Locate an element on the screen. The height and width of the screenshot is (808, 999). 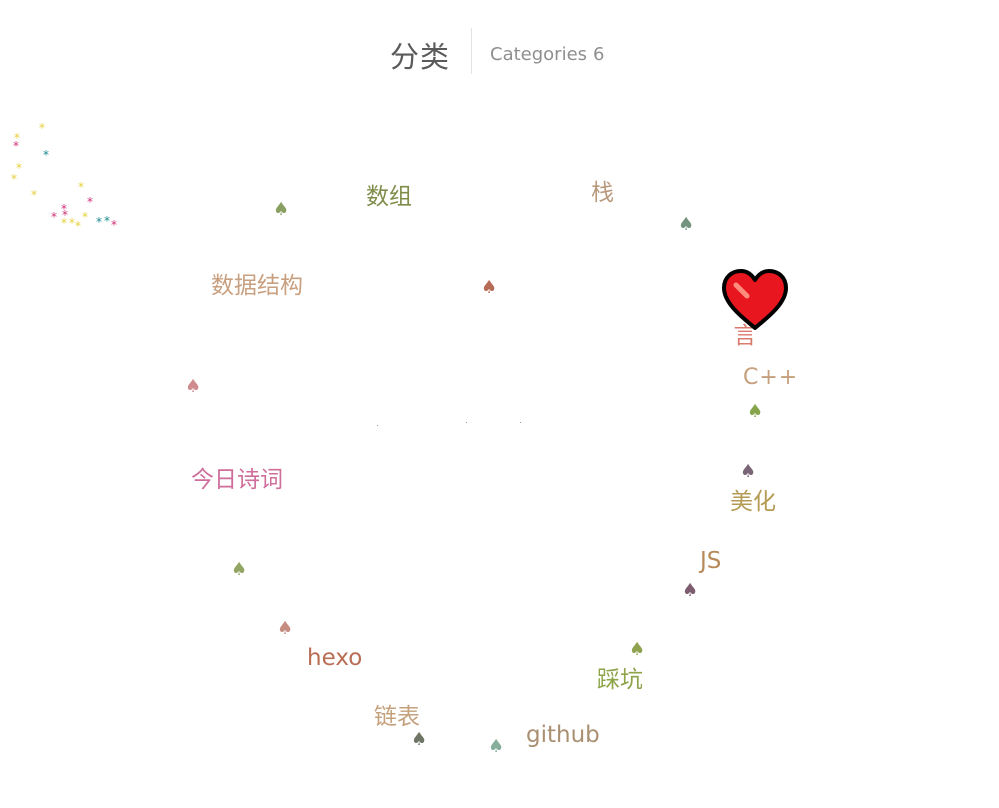
page-header: 分类 Categories 6 is located at coordinates (499, 53).